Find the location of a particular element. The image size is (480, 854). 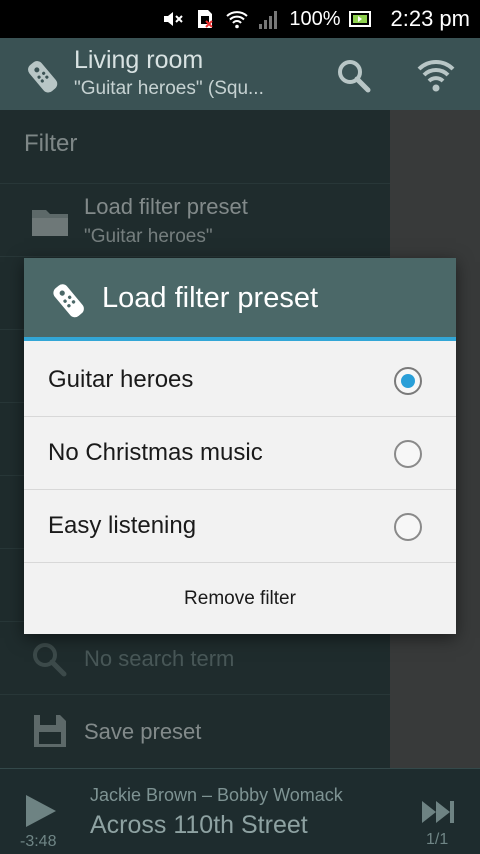

clock: 2:23 pm is located at coordinates (430, 18).